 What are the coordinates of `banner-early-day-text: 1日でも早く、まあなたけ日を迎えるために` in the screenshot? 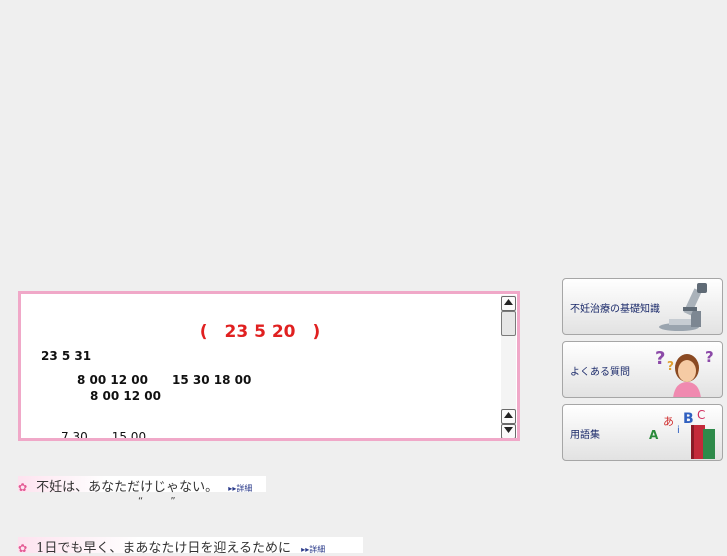 It's located at (164, 548).